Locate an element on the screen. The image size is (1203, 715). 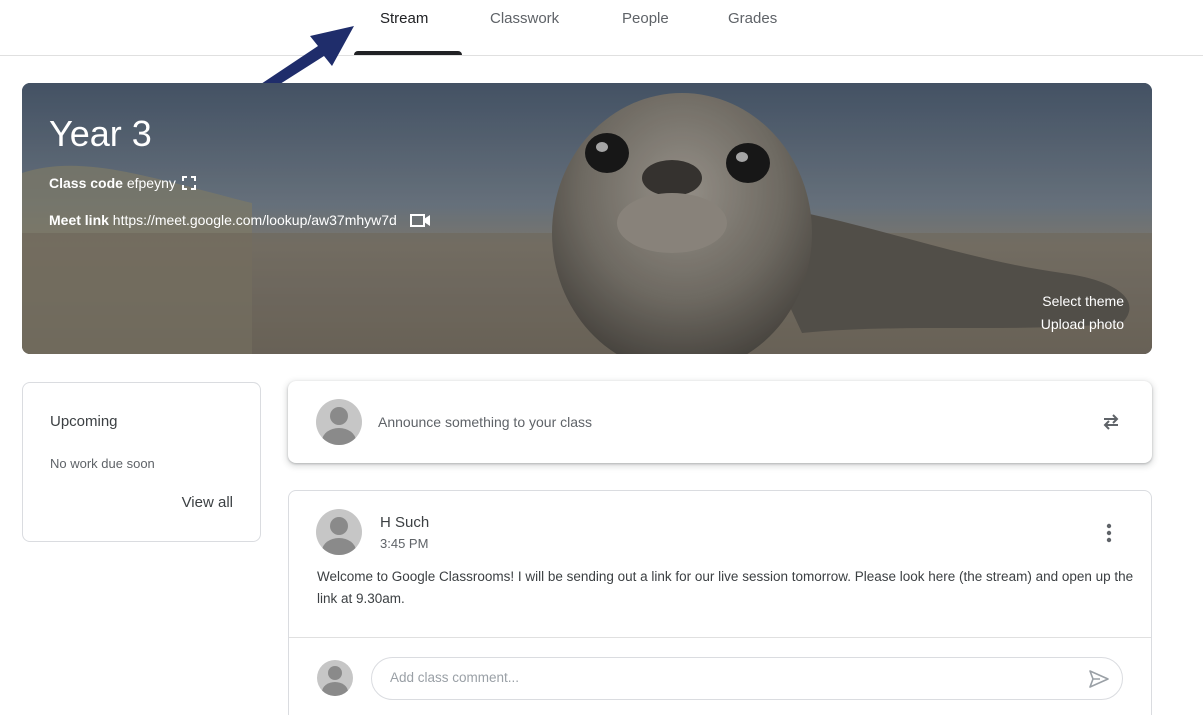
view-all-link: View all is located at coordinates (207, 502).